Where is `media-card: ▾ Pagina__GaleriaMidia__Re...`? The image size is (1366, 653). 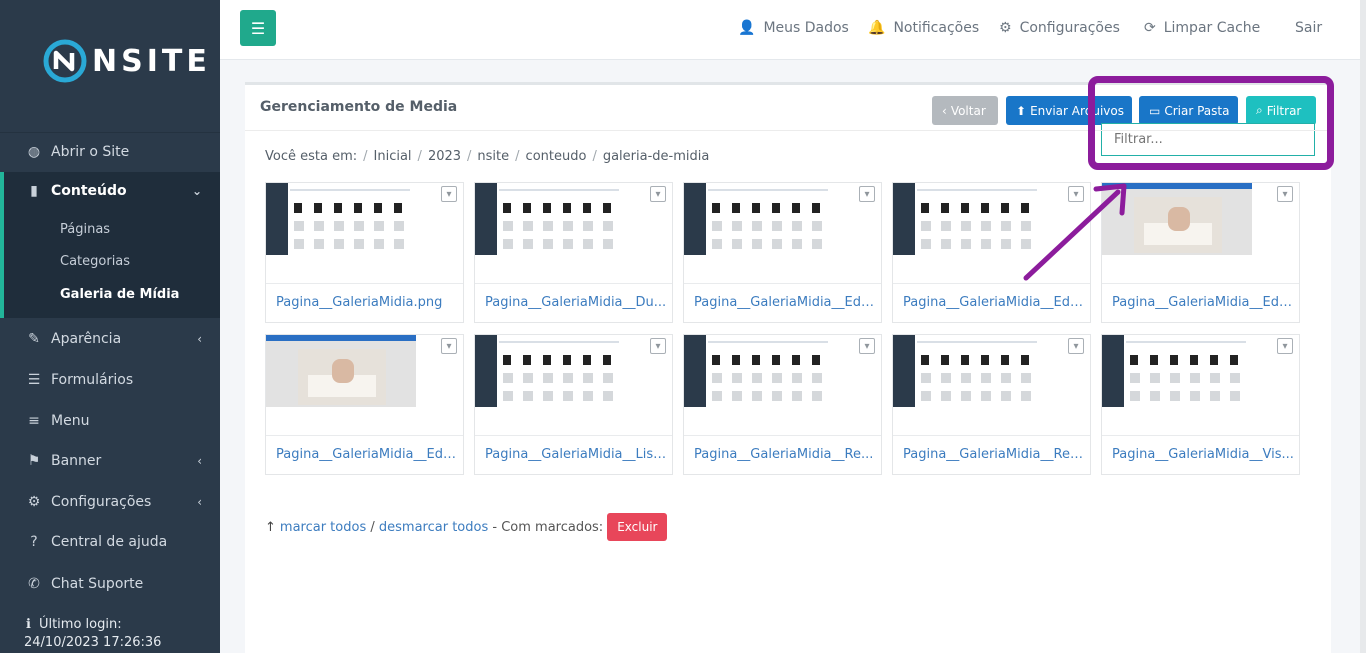
media-card: ▾ Pagina__GaleriaMidia__Re... is located at coordinates (782, 404).